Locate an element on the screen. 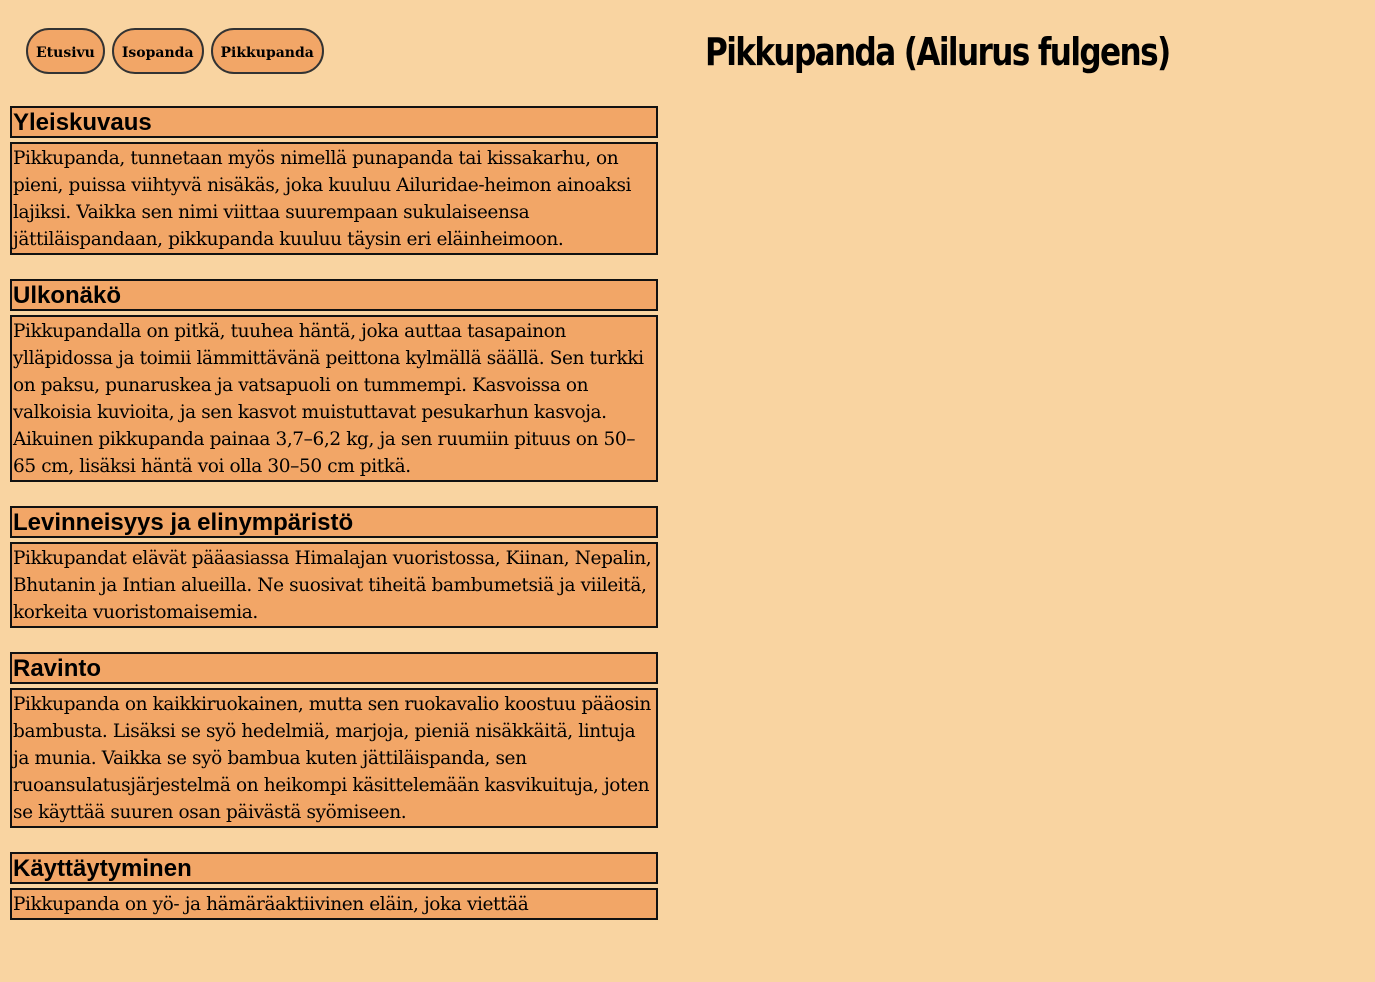  section-heading: Ravinto is located at coordinates (334, 668).